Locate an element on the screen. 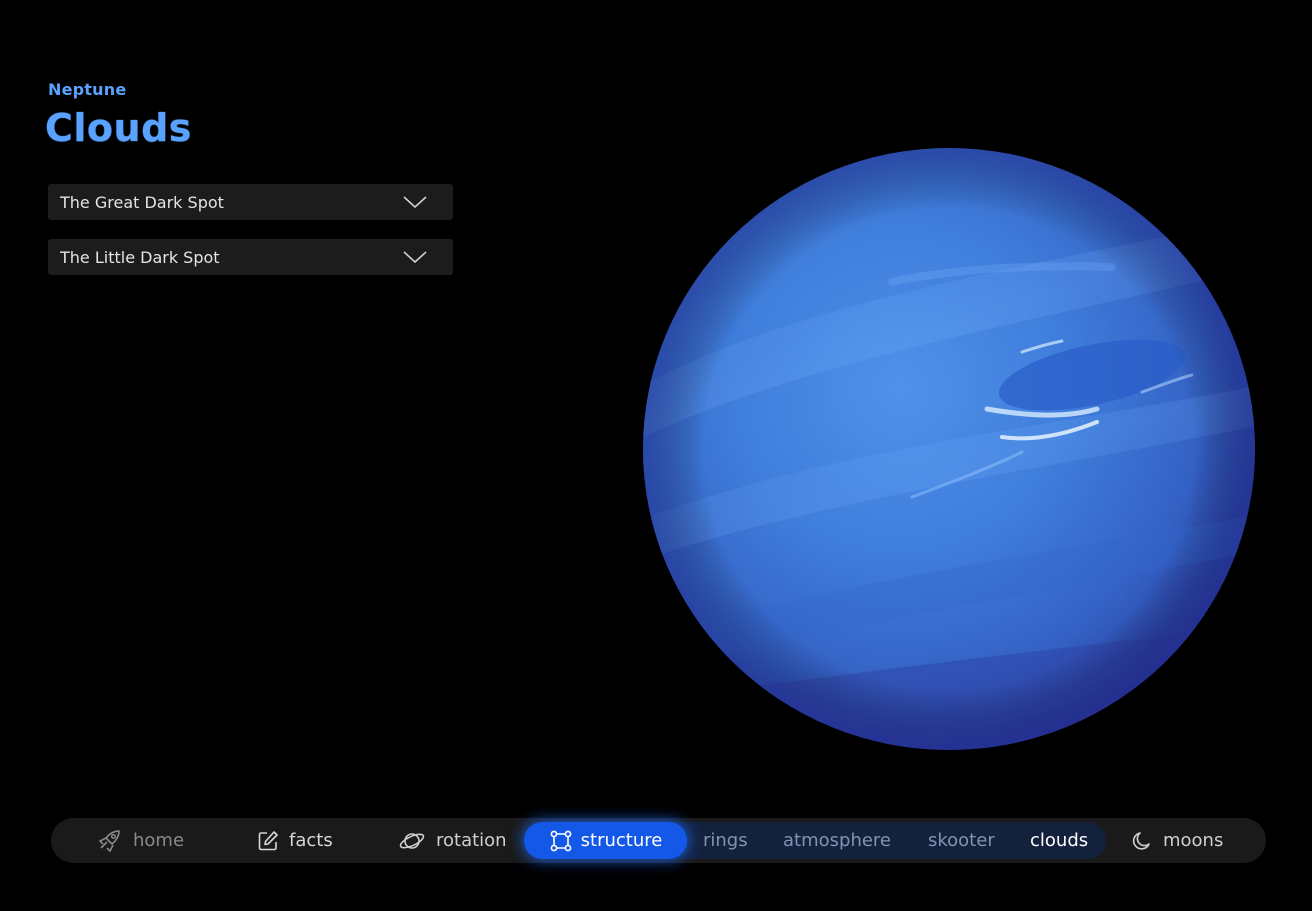 The height and width of the screenshot is (911, 1312). nav-rotation: rotation is located at coordinates (452, 840).